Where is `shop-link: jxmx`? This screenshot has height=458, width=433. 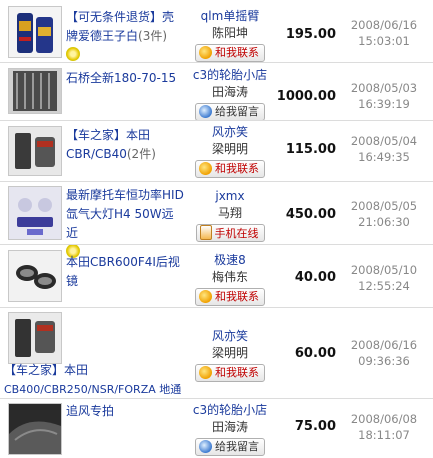
shop-link: jxmx is located at coordinates (230, 196).